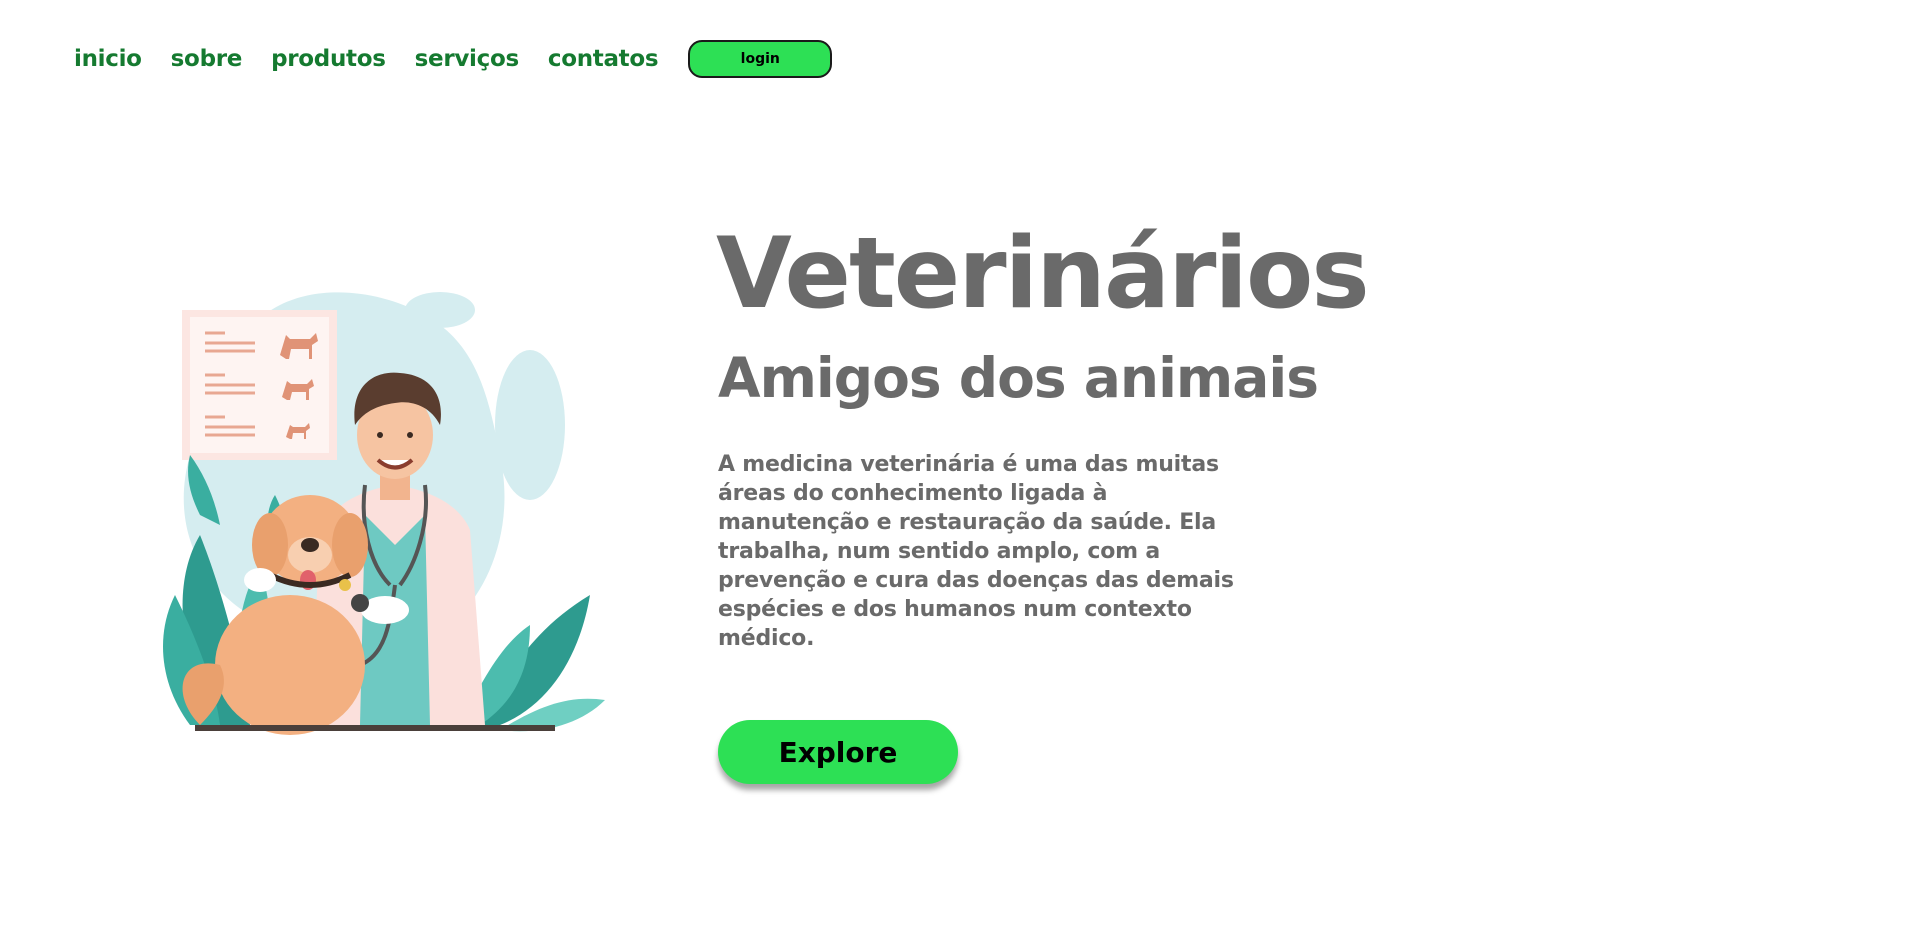 This screenshot has width=1918, height=942. Describe the element at coordinates (260, 580) in the screenshot. I see `vet-glove` at that location.